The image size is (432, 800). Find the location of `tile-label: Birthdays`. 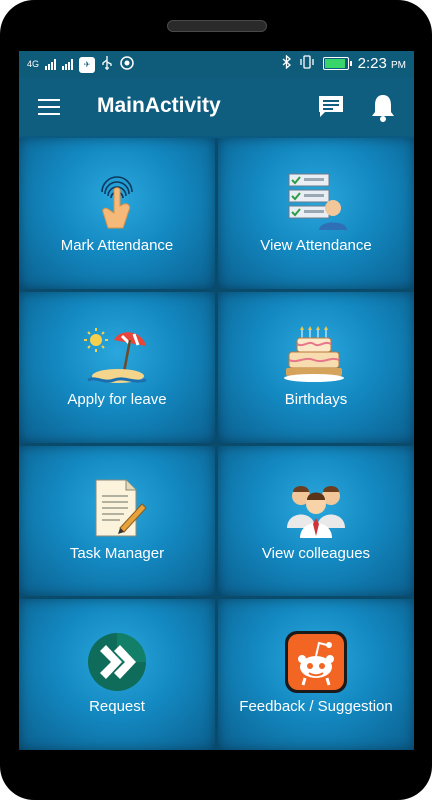

tile-label: Birthdays is located at coordinates (316, 399).